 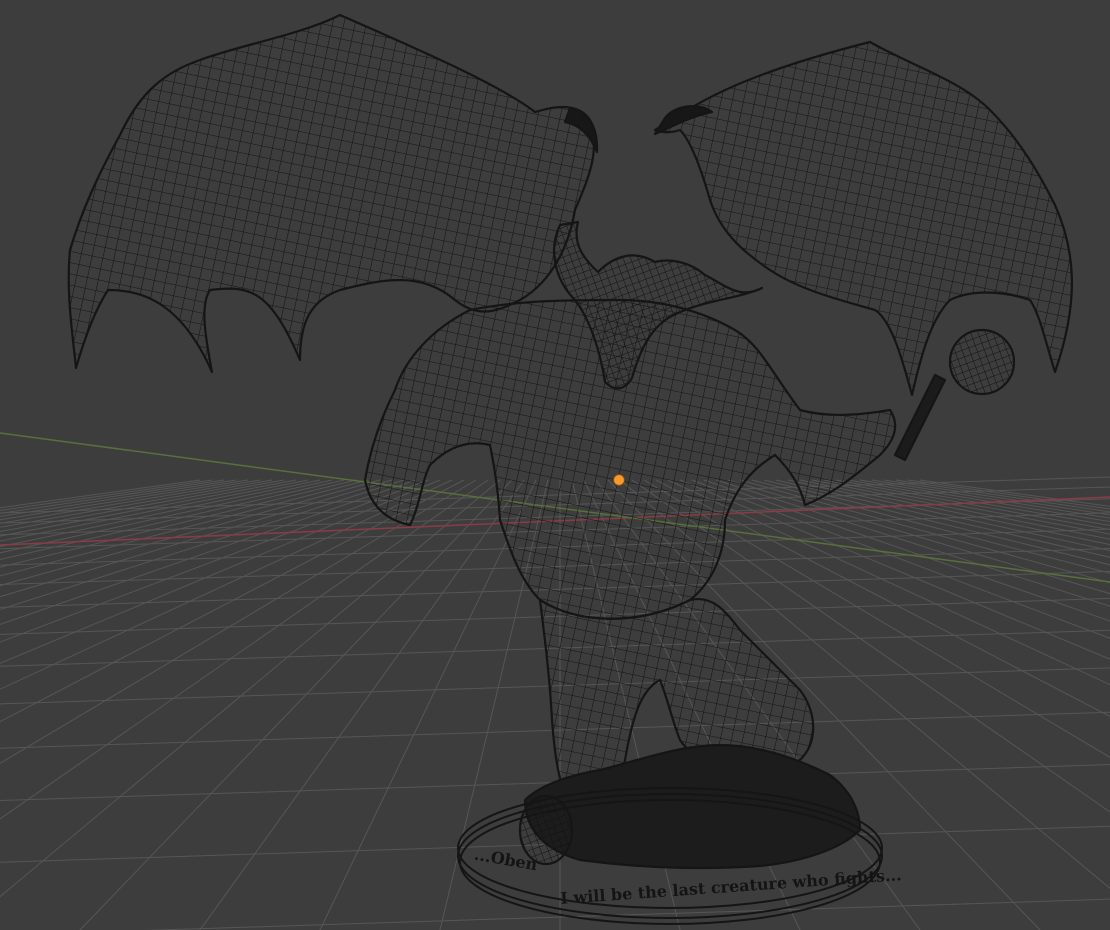 What do you see at coordinates (920, 417) in the screenshot?
I see `mace-handle` at bounding box center [920, 417].